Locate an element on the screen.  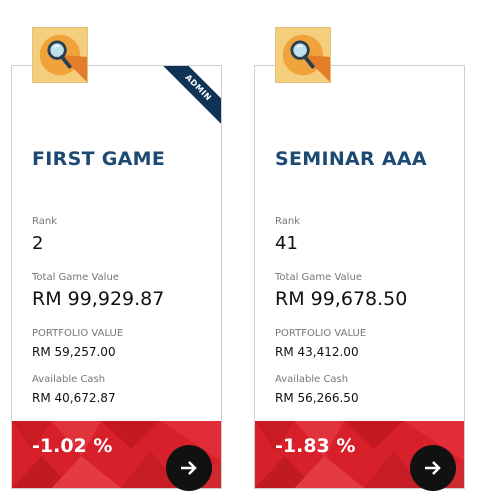
portfolio-value: RM 59,257.00 is located at coordinates (74, 352).